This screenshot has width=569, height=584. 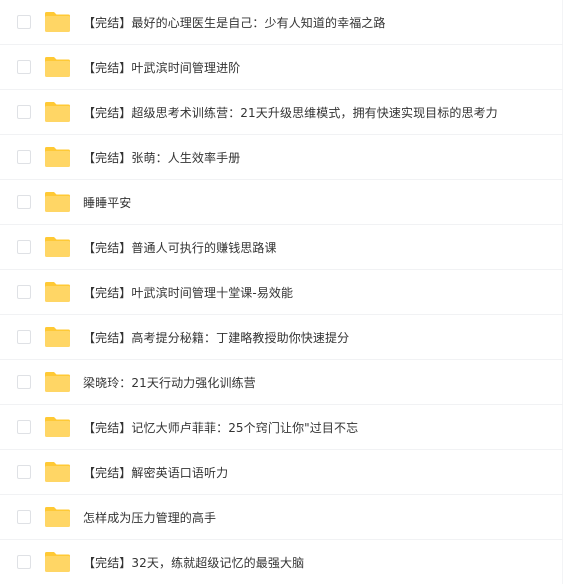 I want to click on folder-name: 【完结】张萌：人生效率手册, so click(x=161, y=157).